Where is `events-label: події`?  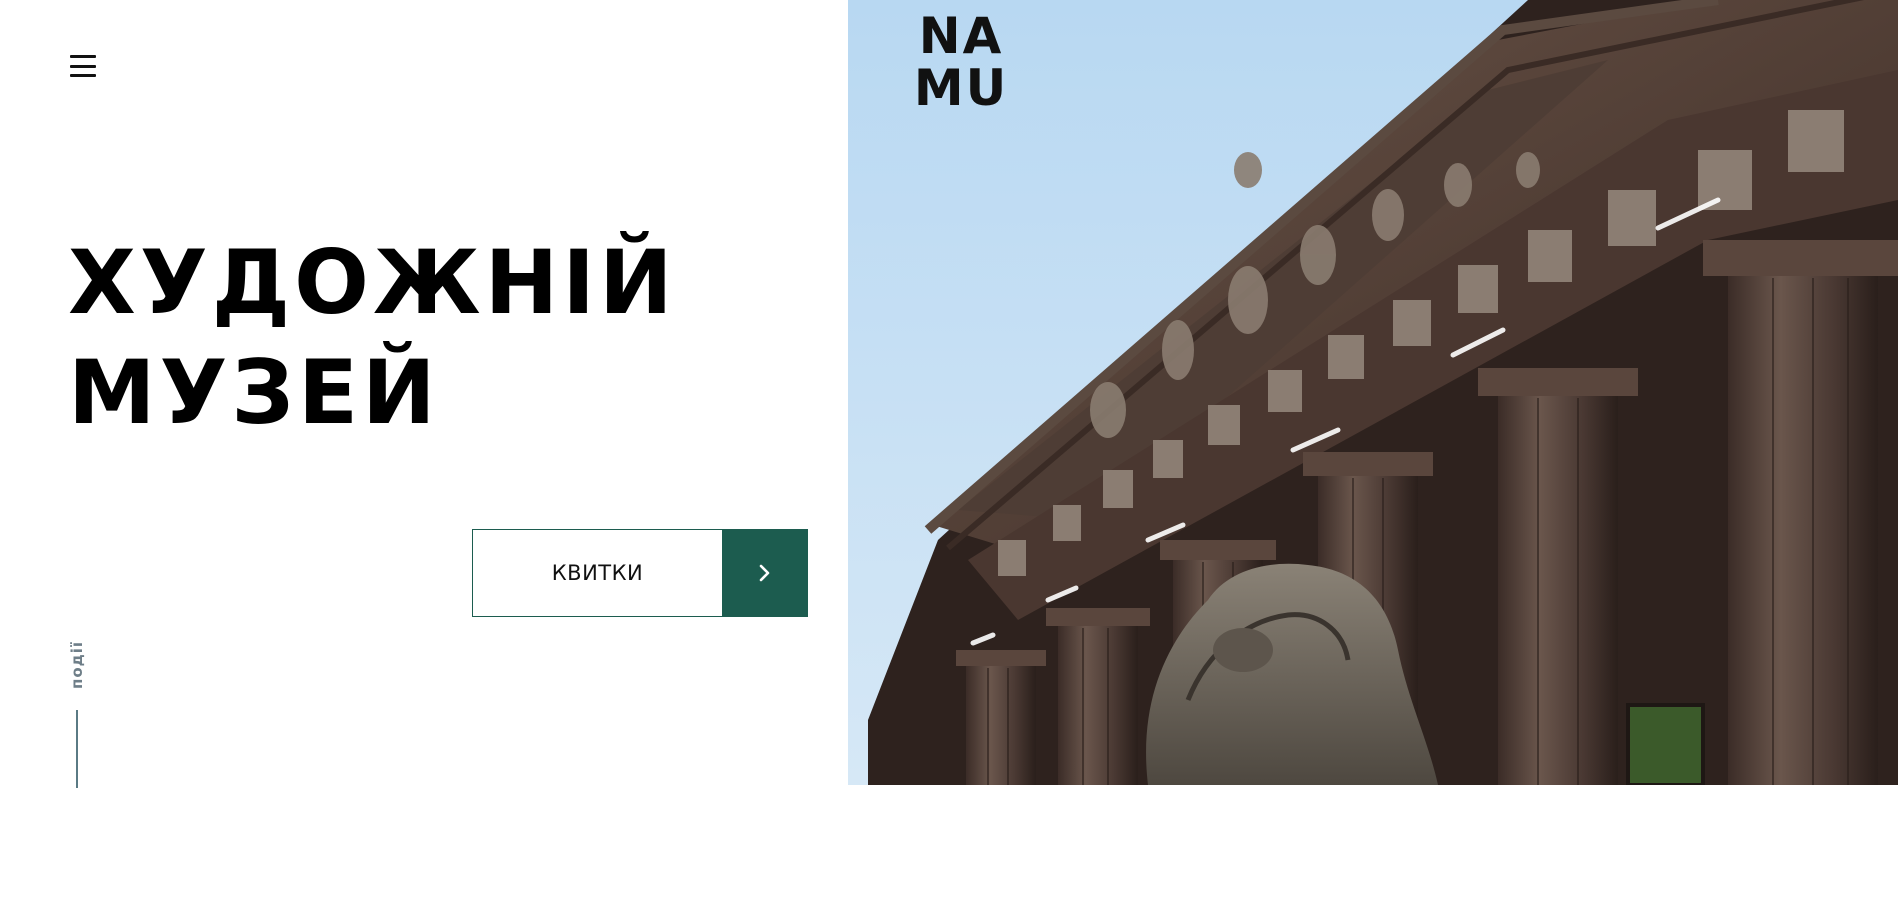
events-label: події is located at coordinates (77, 665).